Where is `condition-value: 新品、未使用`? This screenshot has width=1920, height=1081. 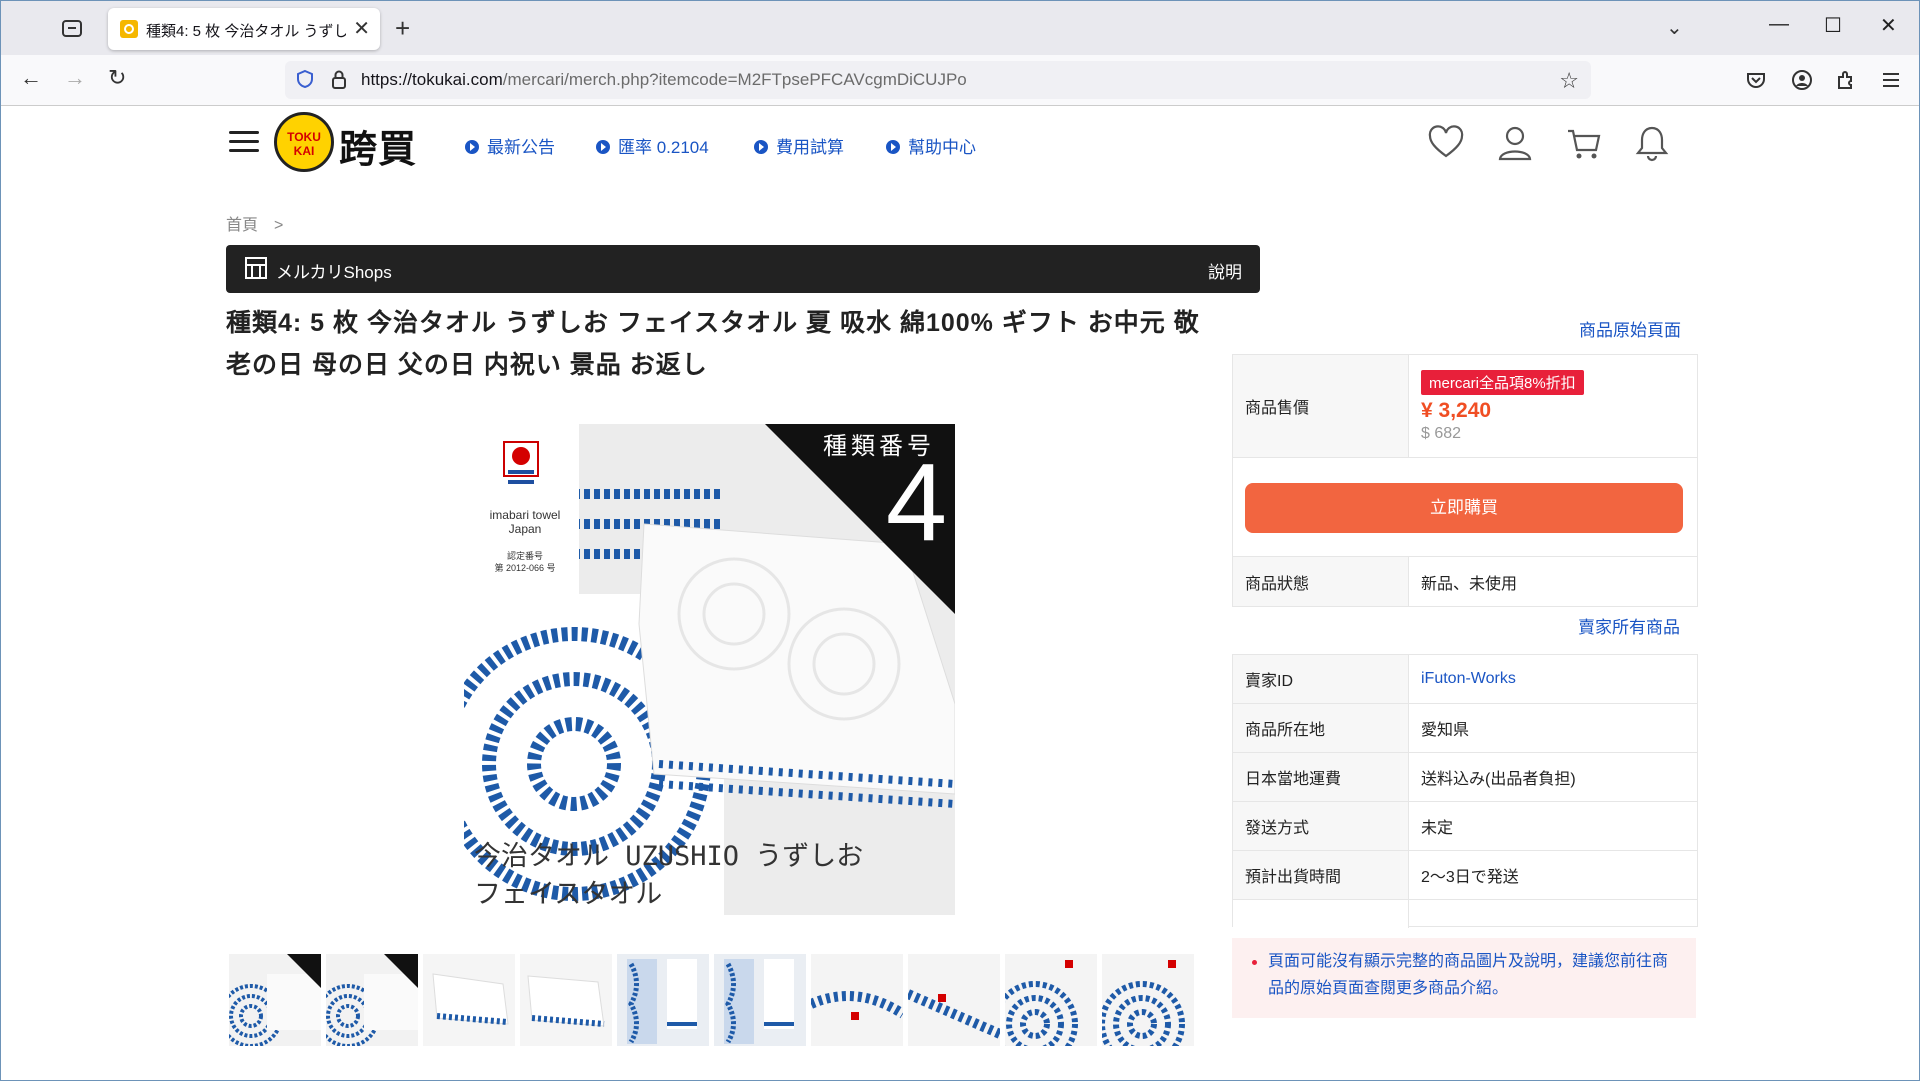 condition-value: 新品、未使用 is located at coordinates (1469, 584).